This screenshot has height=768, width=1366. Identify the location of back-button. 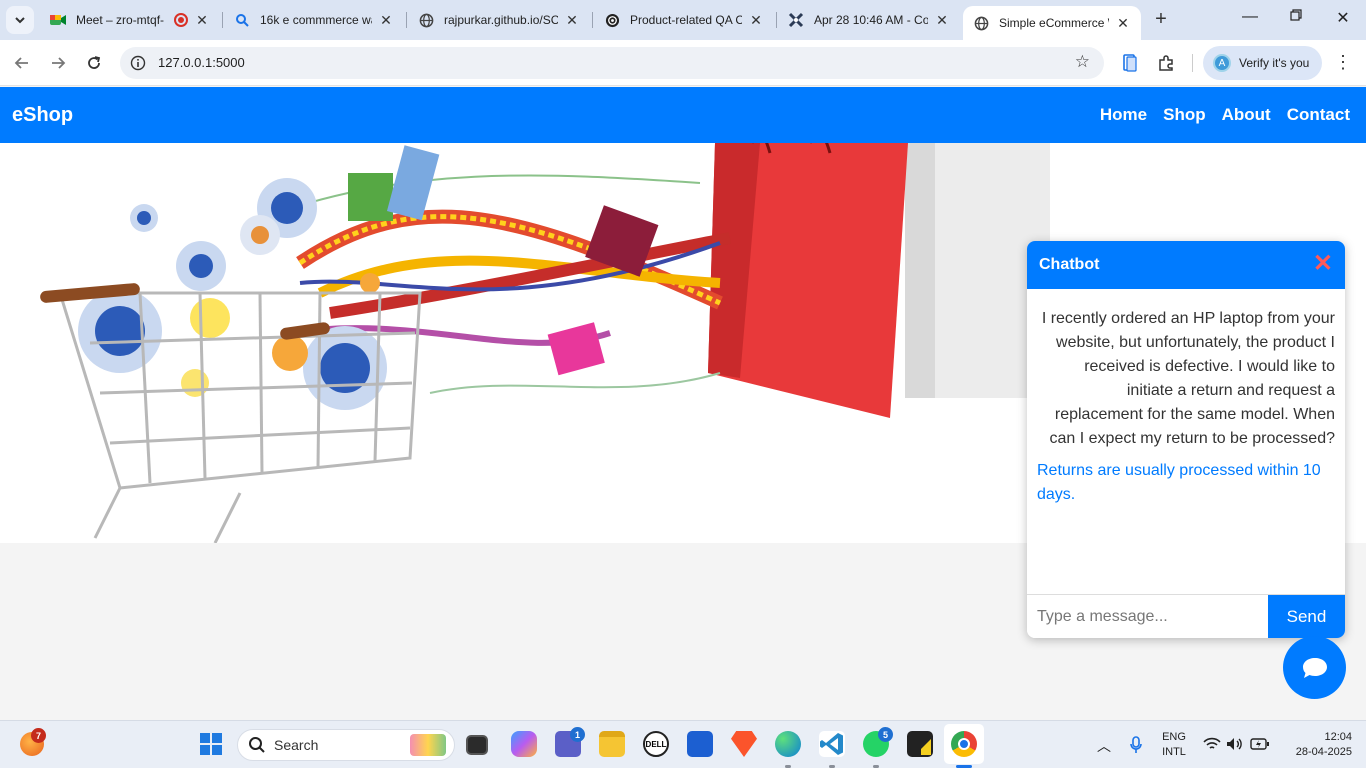
(22, 63).